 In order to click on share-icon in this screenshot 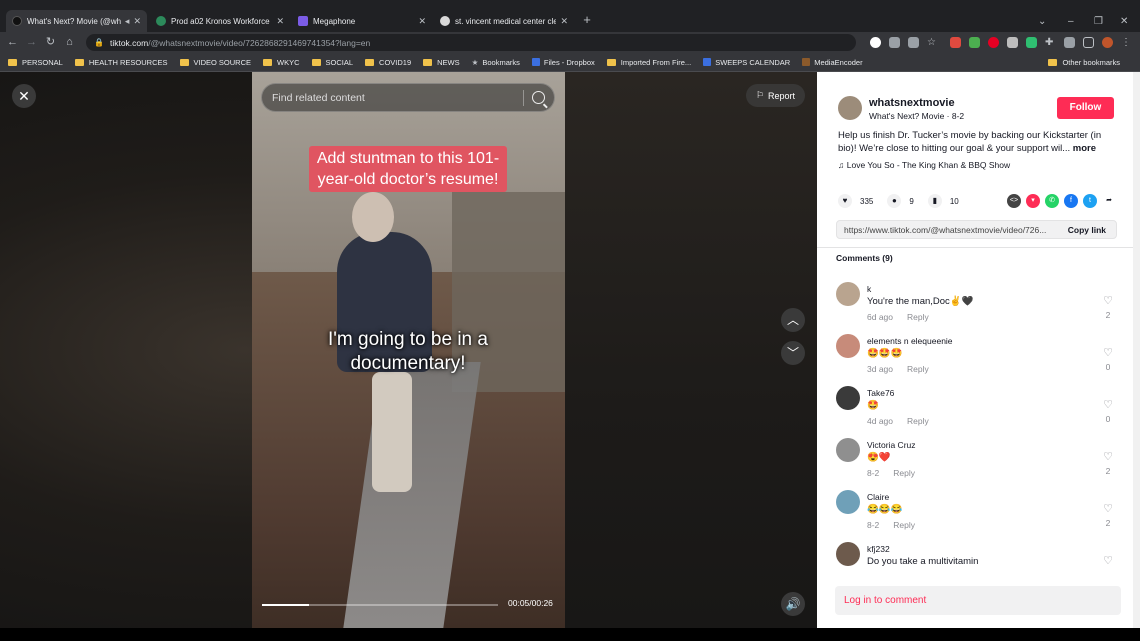, I will do `click(913, 42)`.